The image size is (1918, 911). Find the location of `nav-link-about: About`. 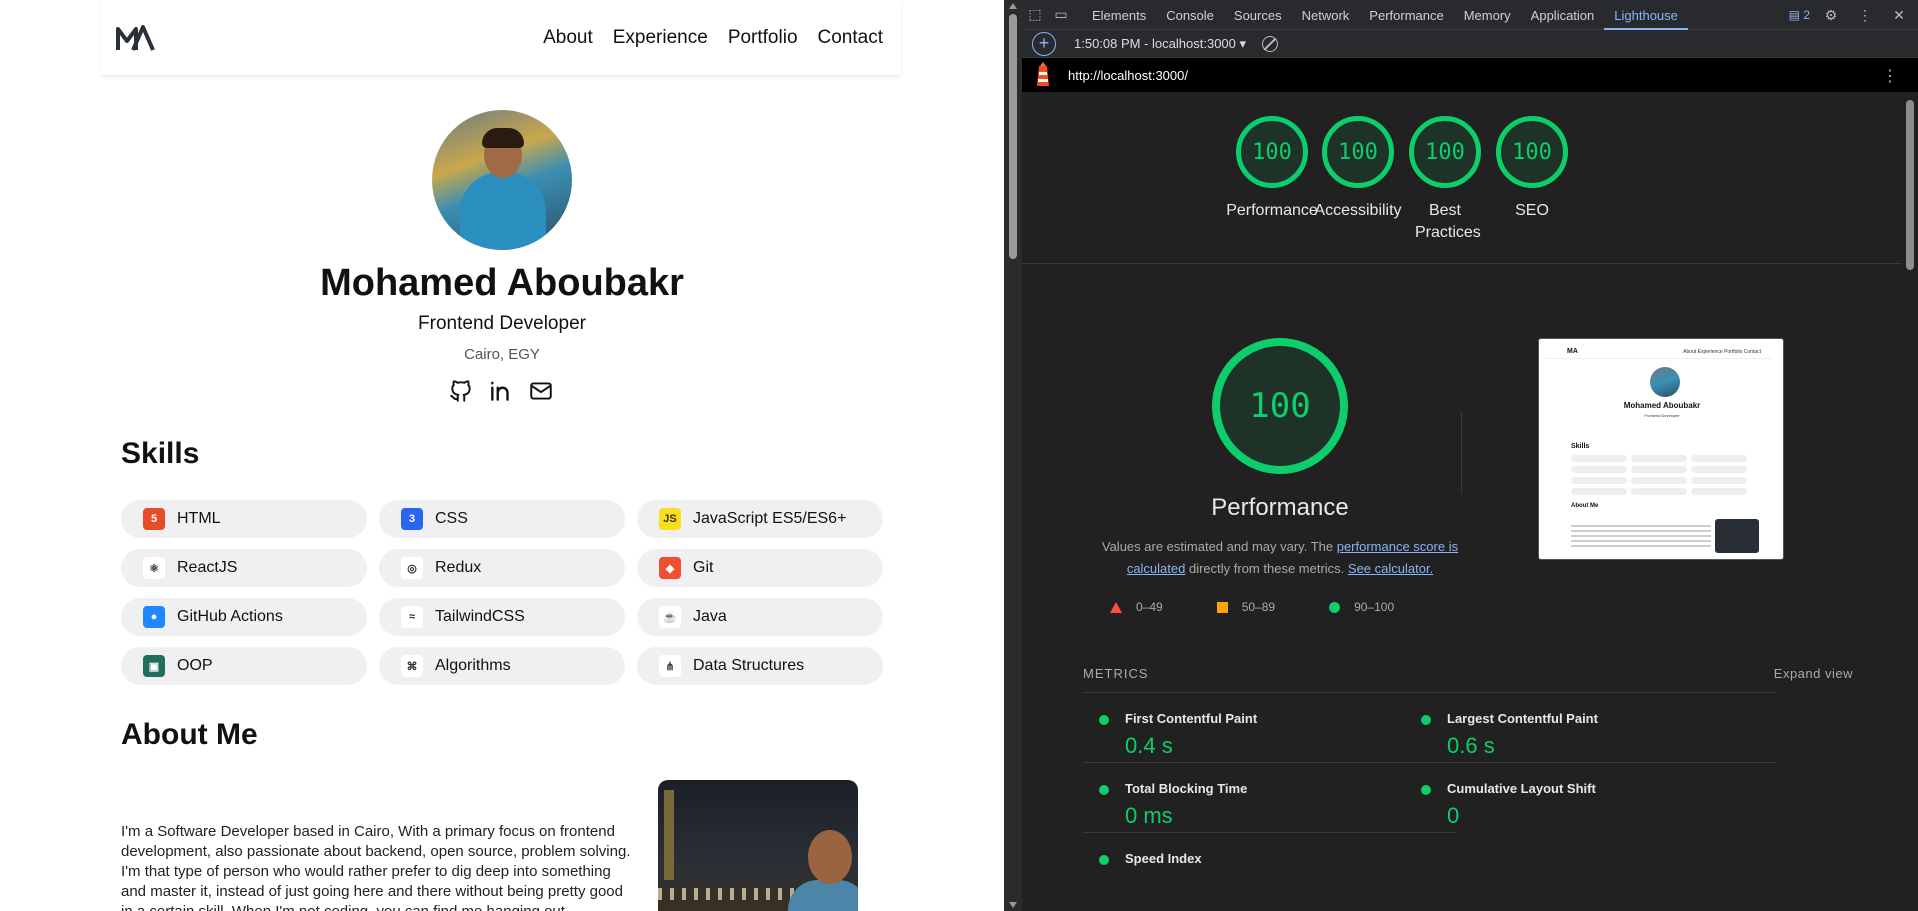

nav-link-about: About is located at coordinates (568, 38).